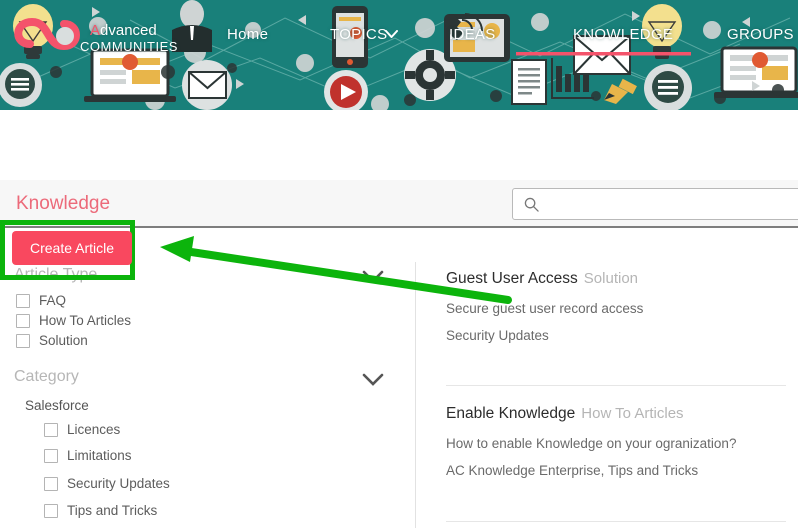  I want to click on brand-logo: Advanced COMMUNITIES, so click(95, 34).